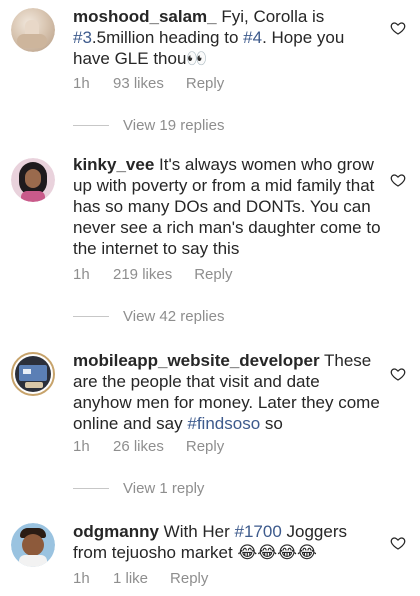 The image size is (420, 596). Describe the element at coordinates (196, 531) in the screenshot. I see `comment-body: With Her` at that location.